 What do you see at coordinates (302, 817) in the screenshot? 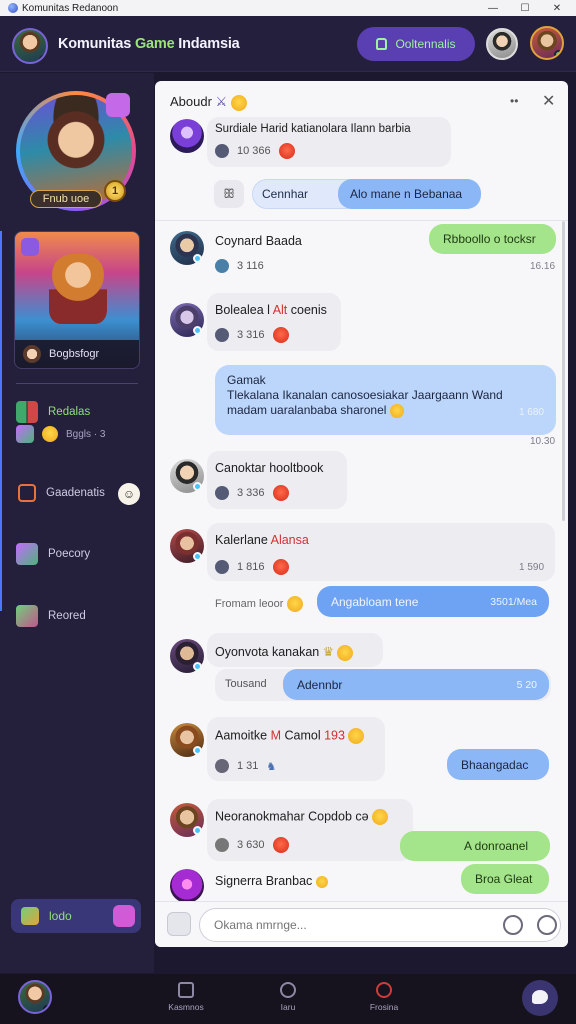
I see `message-author: Neoranokmahar Copdob cə` at bounding box center [302, 817].